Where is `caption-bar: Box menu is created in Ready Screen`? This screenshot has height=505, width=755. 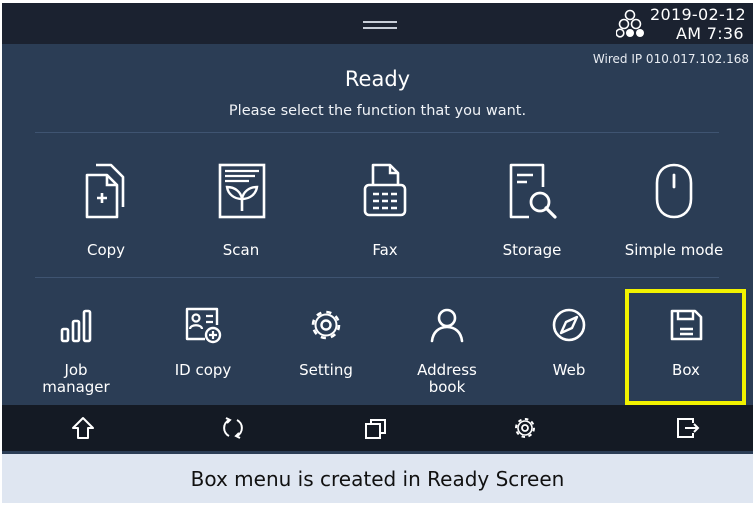
caption-bar: Box menu is created in Ready Screen is located at coordinates (377, 478).